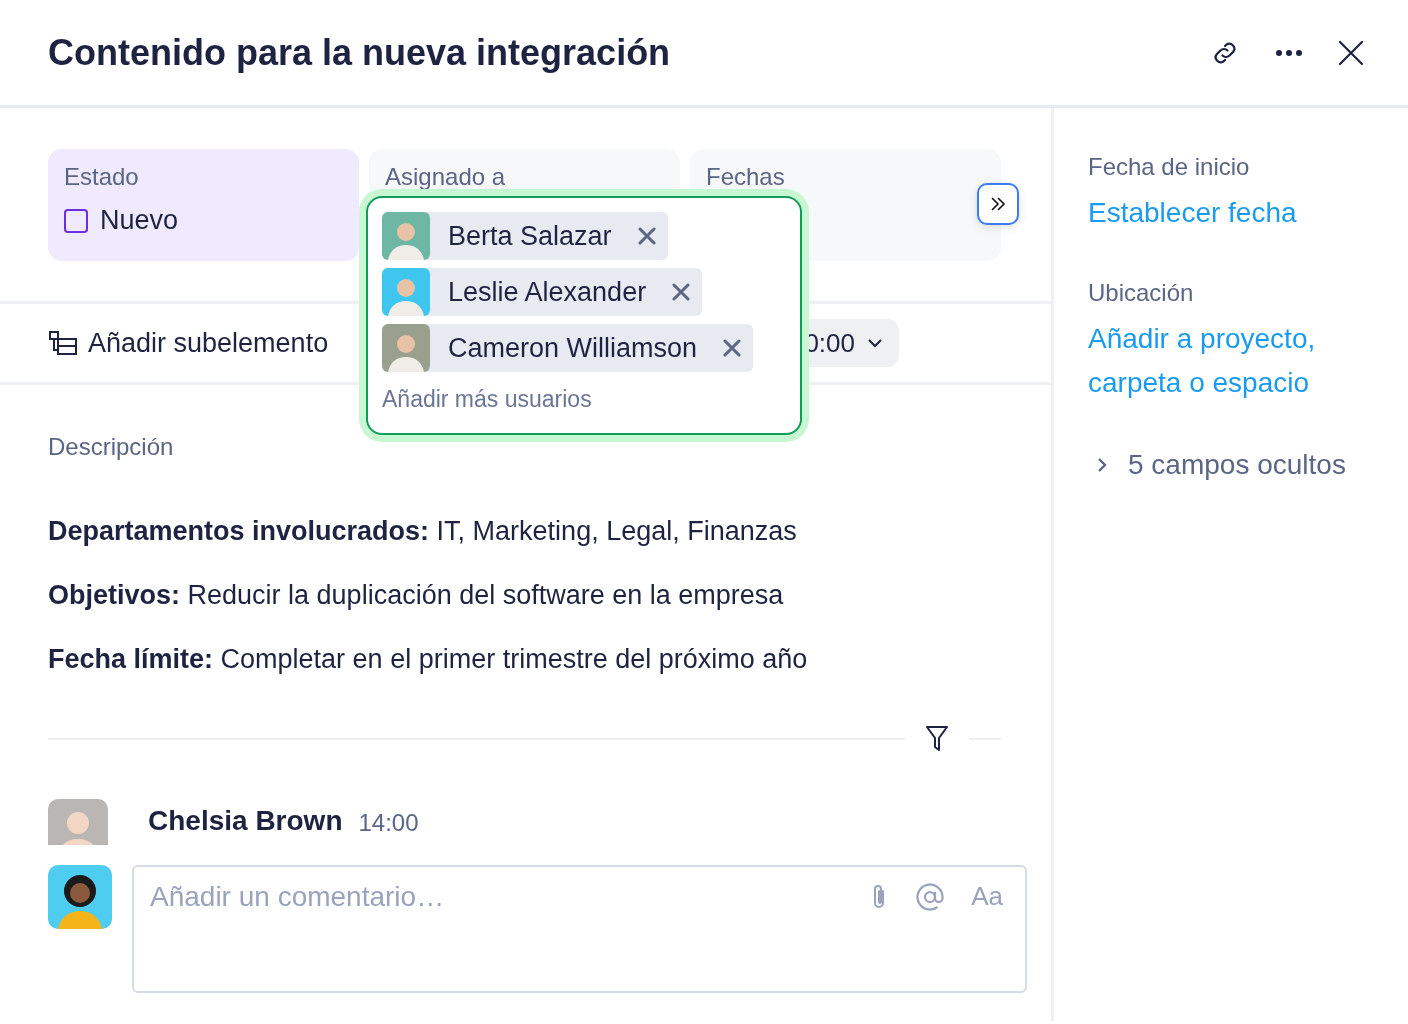 The image size is (1408, 1024). I want to click on field-label: Ubicación, so click(1141, 293).